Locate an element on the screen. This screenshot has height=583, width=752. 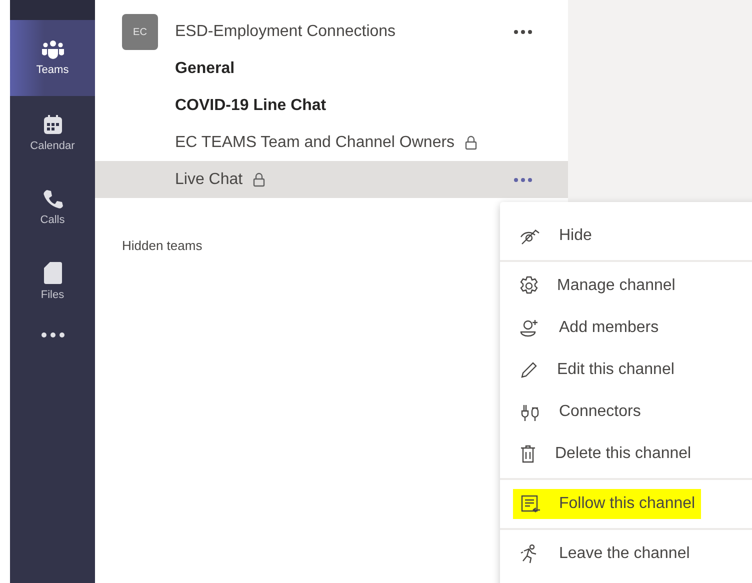
channel-row: General is located at coordinates (331, 68).